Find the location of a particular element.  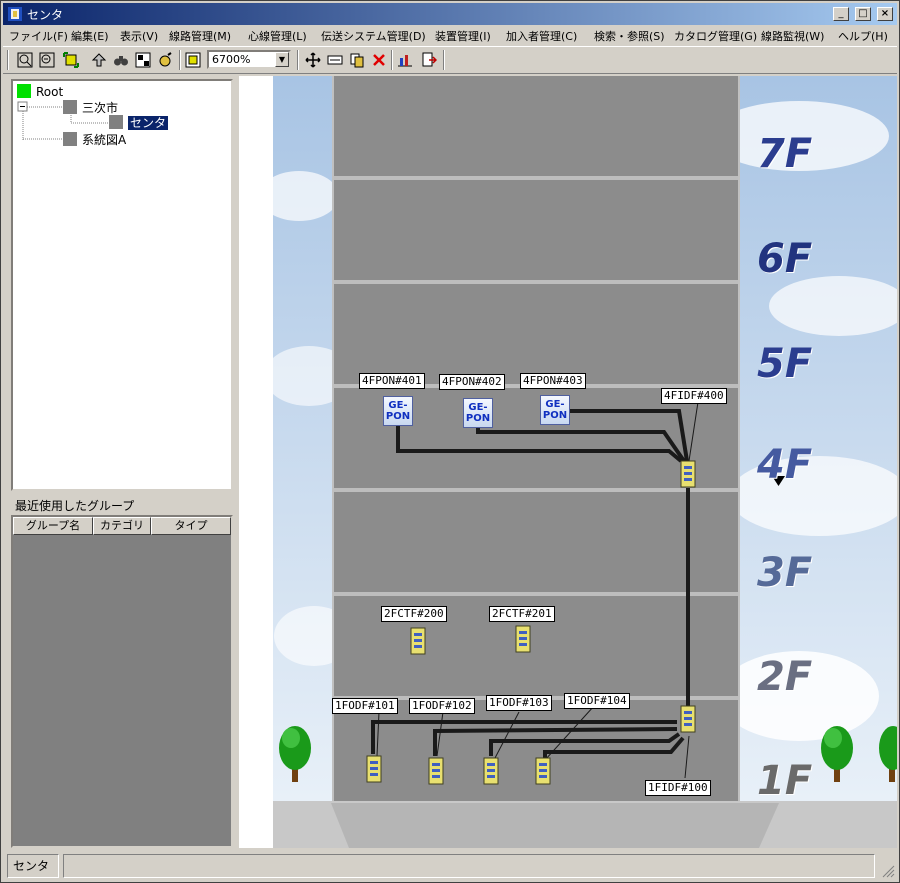

odf104-device-icon is located at coordinates (543, 771).